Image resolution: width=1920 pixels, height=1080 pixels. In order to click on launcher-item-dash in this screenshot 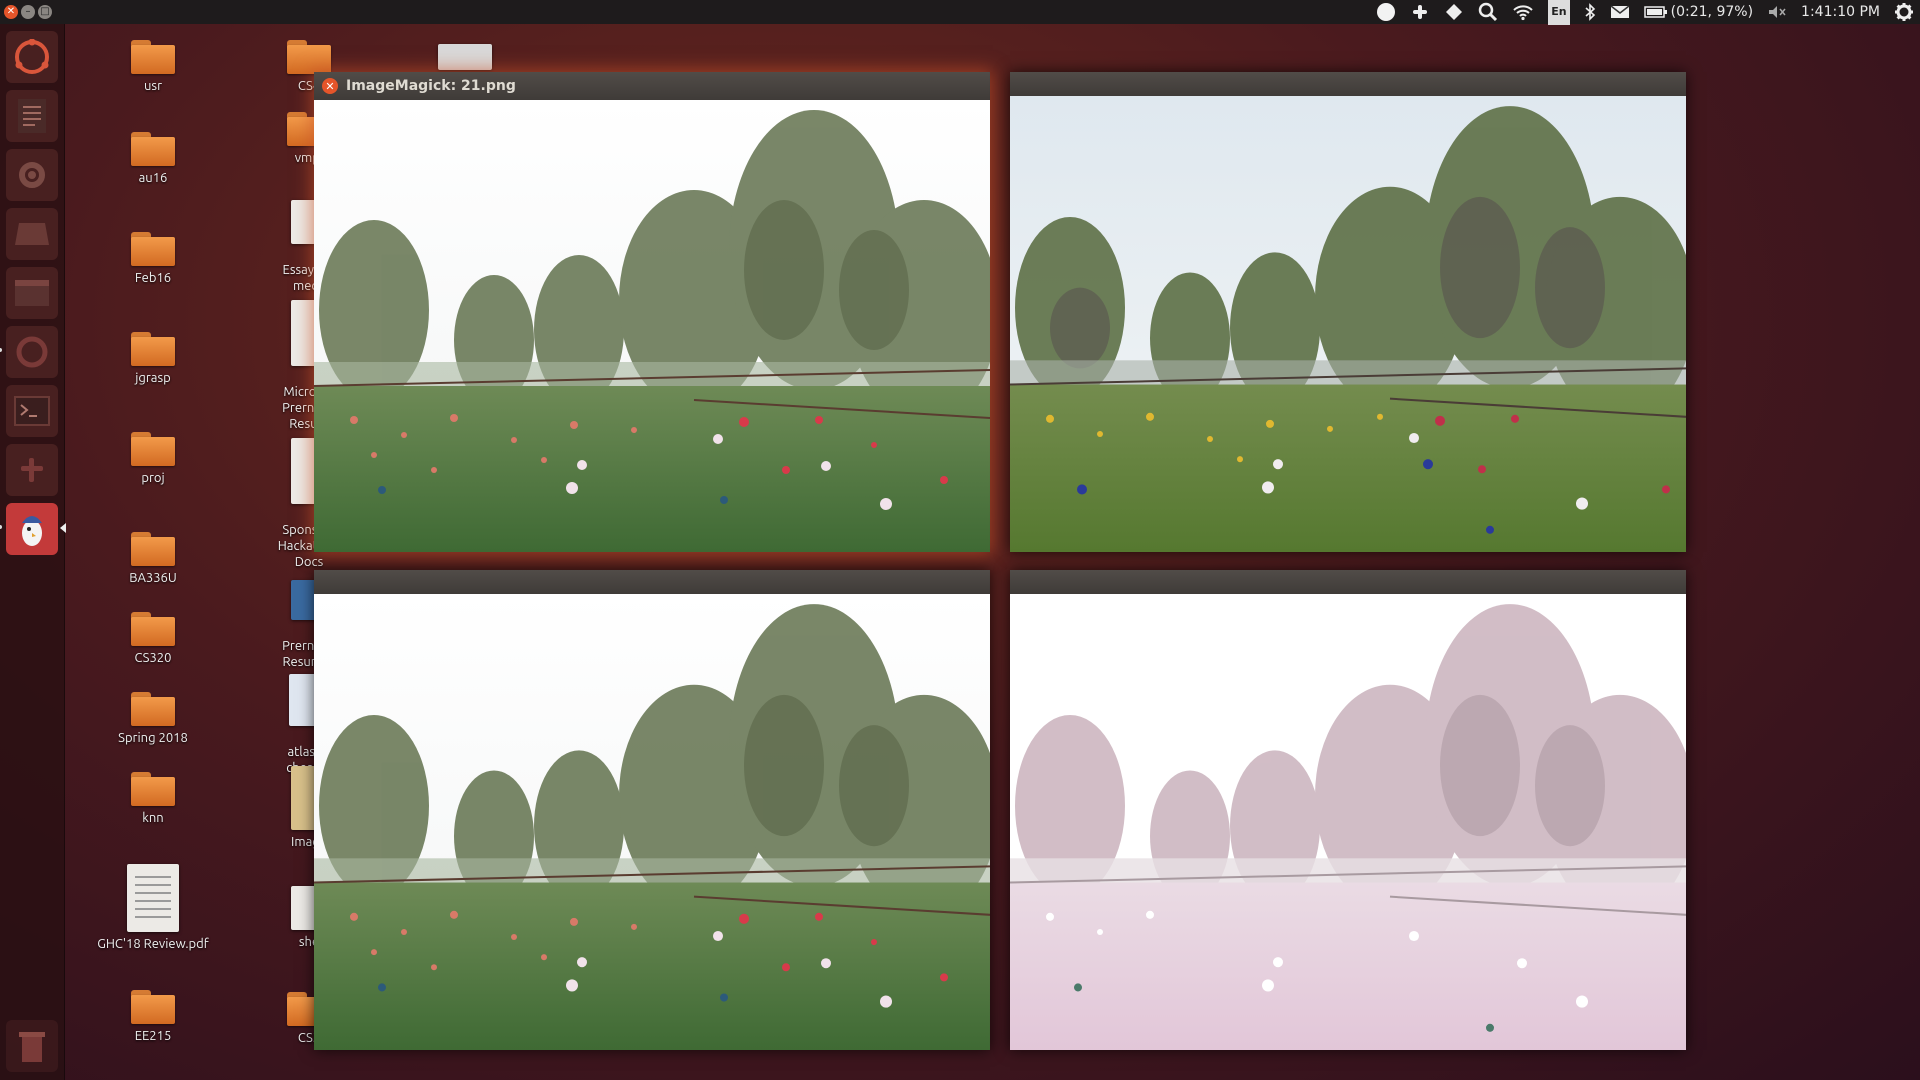, I will do `click(32, 57)`.